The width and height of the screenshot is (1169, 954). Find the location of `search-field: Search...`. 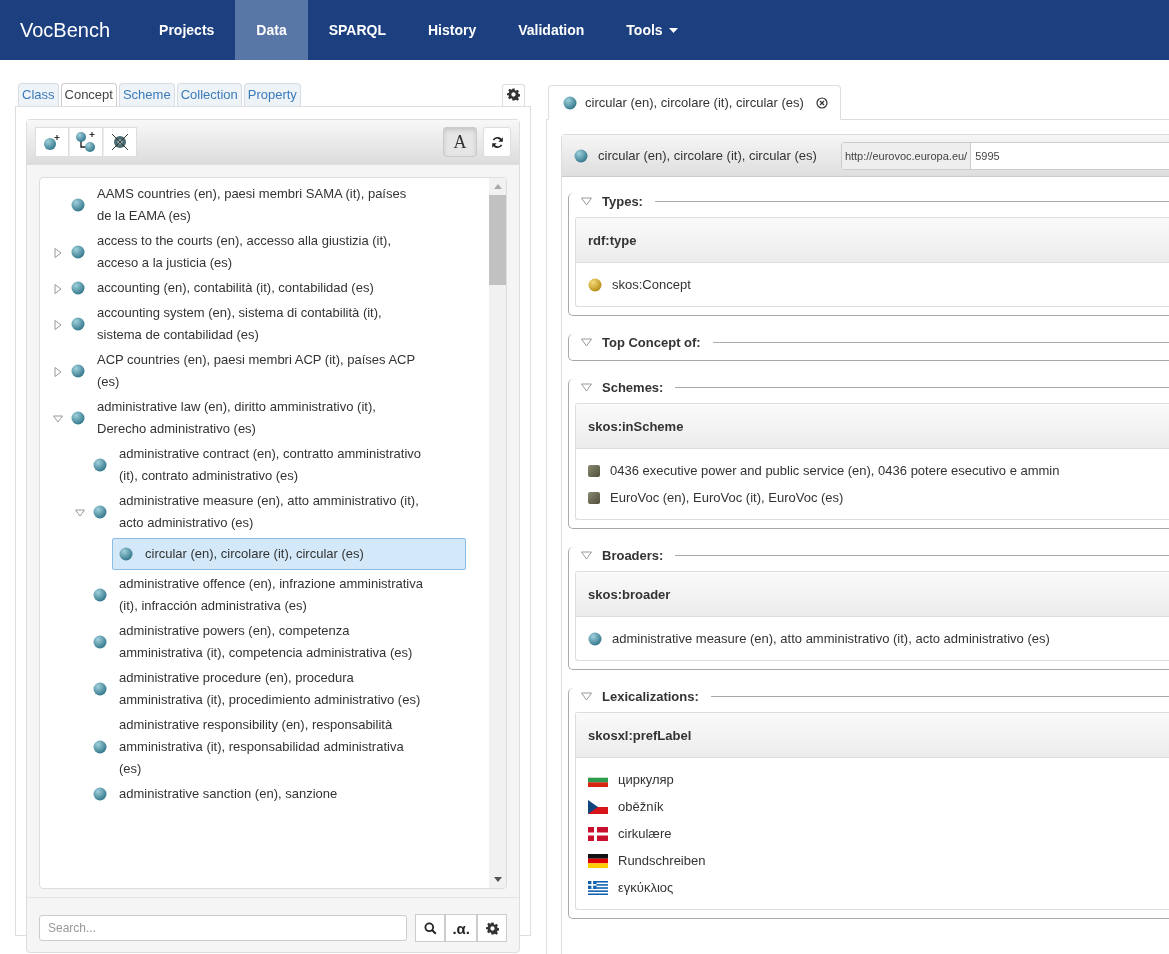

search-field: Search... is located at coordinates (223, 928).